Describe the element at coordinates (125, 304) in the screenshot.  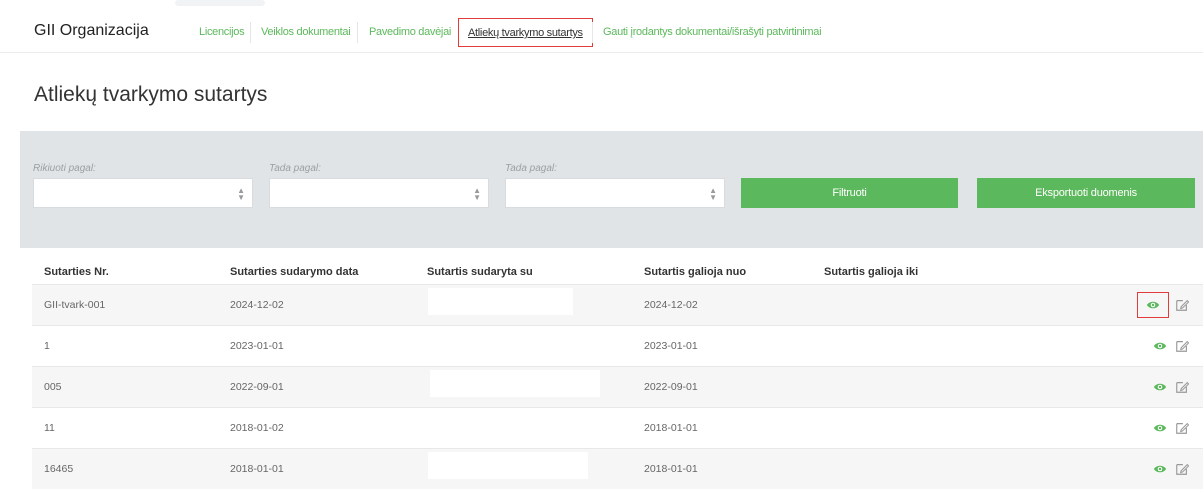
I see `cell-nr: GII-tvark-001` at that location.